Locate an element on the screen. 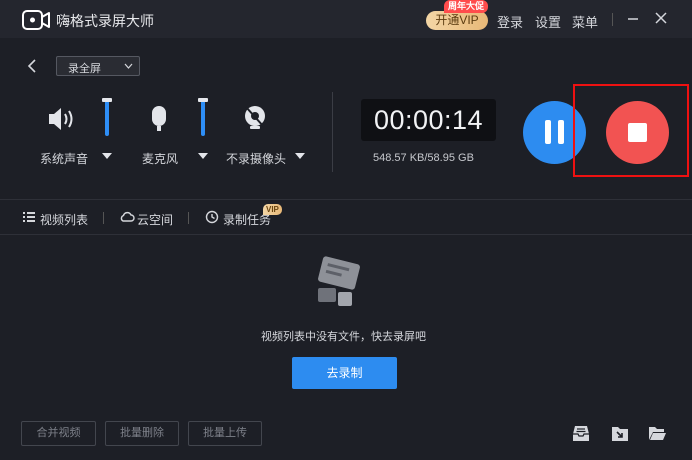 This screenshot has height=460, width=692. inbox-icon is located at coordinates (581, 433).